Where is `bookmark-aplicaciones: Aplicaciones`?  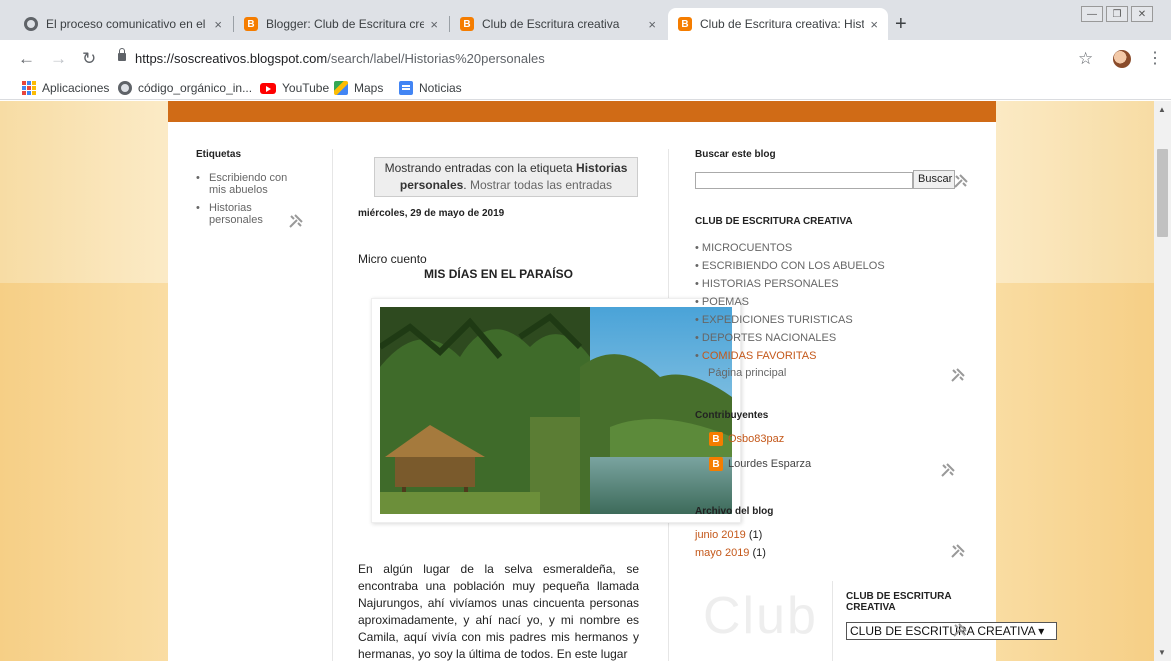
bookmark-aplicaciones: Aplicaciones is located at coordinates (65, 88).